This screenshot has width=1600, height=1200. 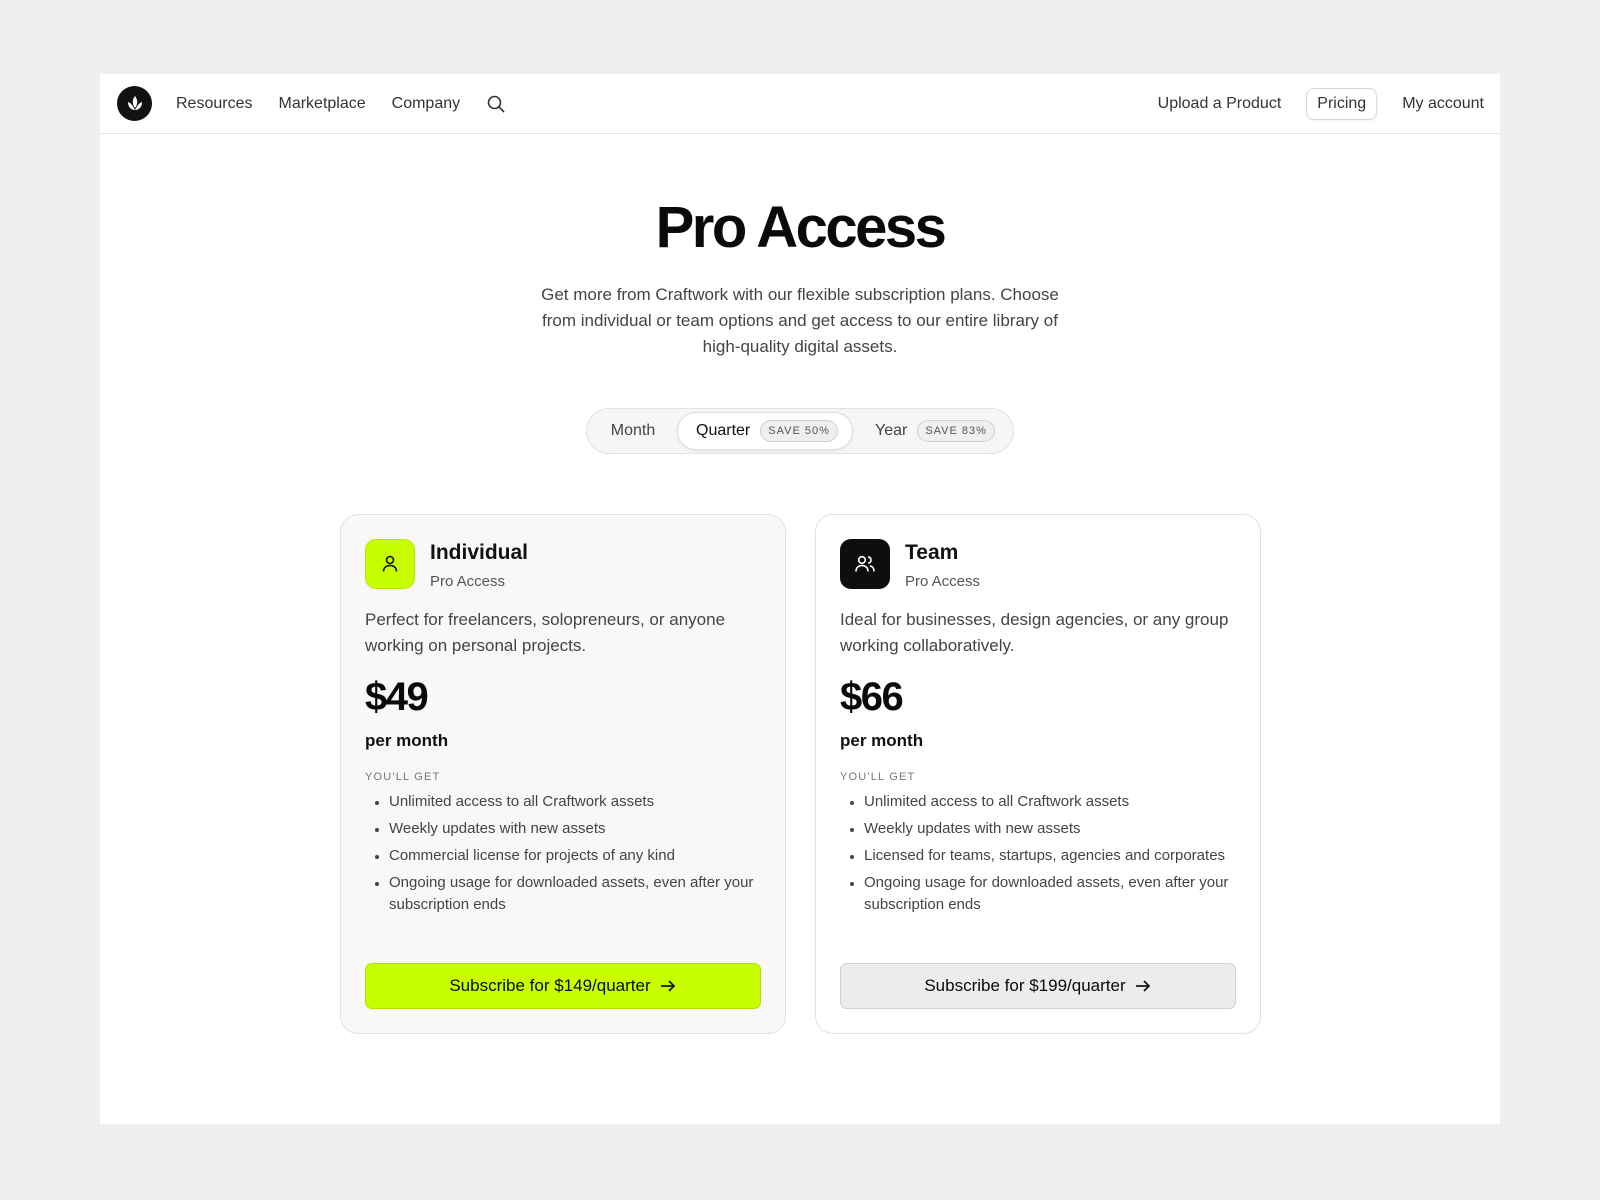 I want to click on nav-pricing: Pricing, so click(x=1342, y=104).